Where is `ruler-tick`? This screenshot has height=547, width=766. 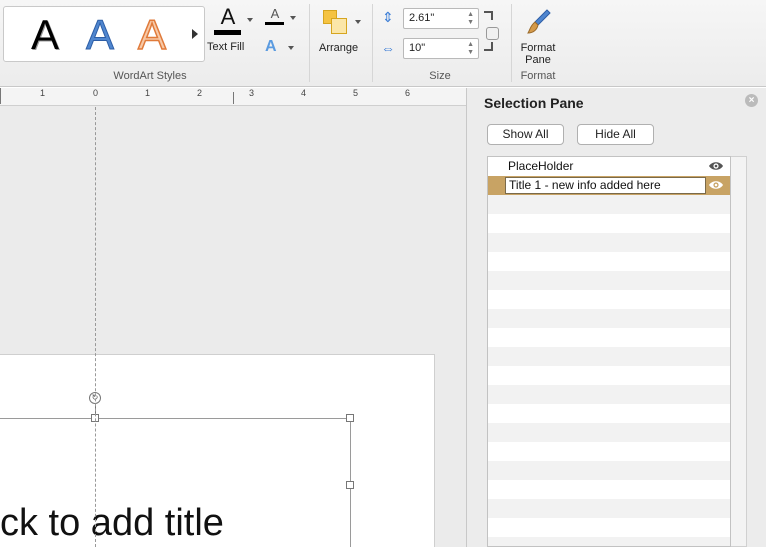
ruler-tick is located at coordinates (0, 96).